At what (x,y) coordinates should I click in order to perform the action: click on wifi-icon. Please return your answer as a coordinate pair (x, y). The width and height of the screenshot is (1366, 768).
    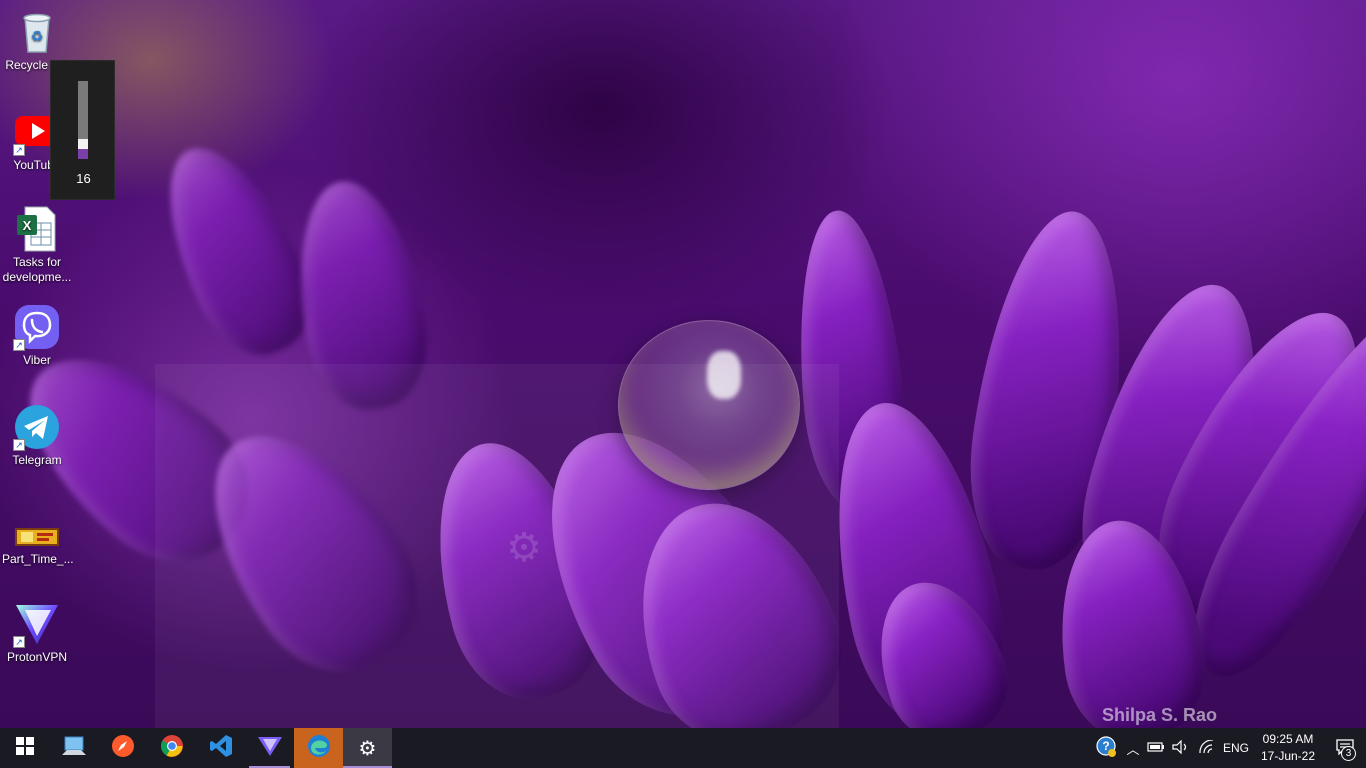
    Looking at the image, I should click on (1207, 747).